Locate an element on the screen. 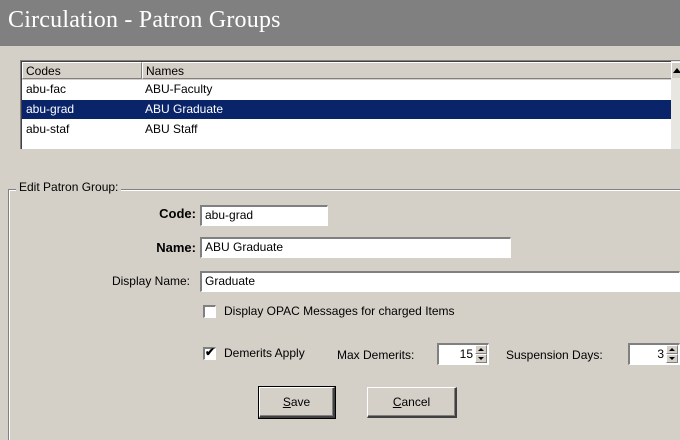  suspension-days-value: 3 is located at coordinates (660, 354).